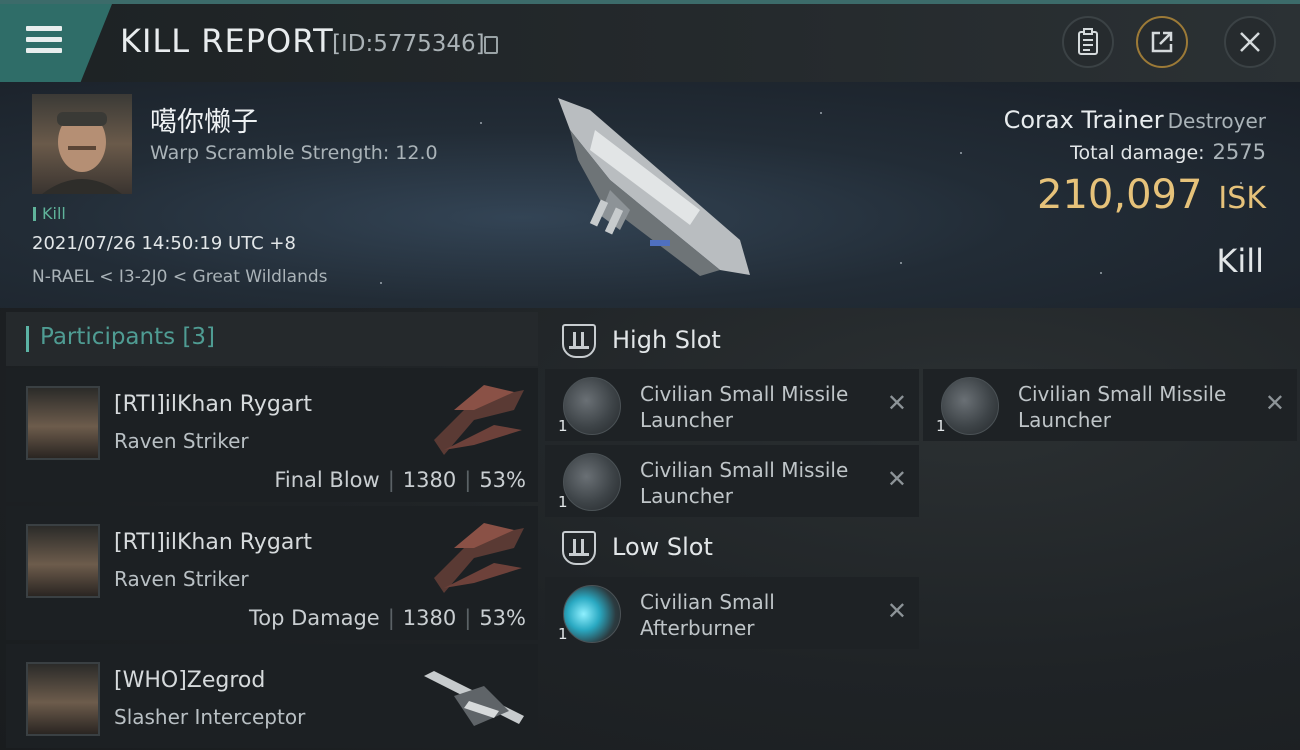  Describe the element at coordinates (44, 42) in the screenshot. I see `menu-icon` at that location.